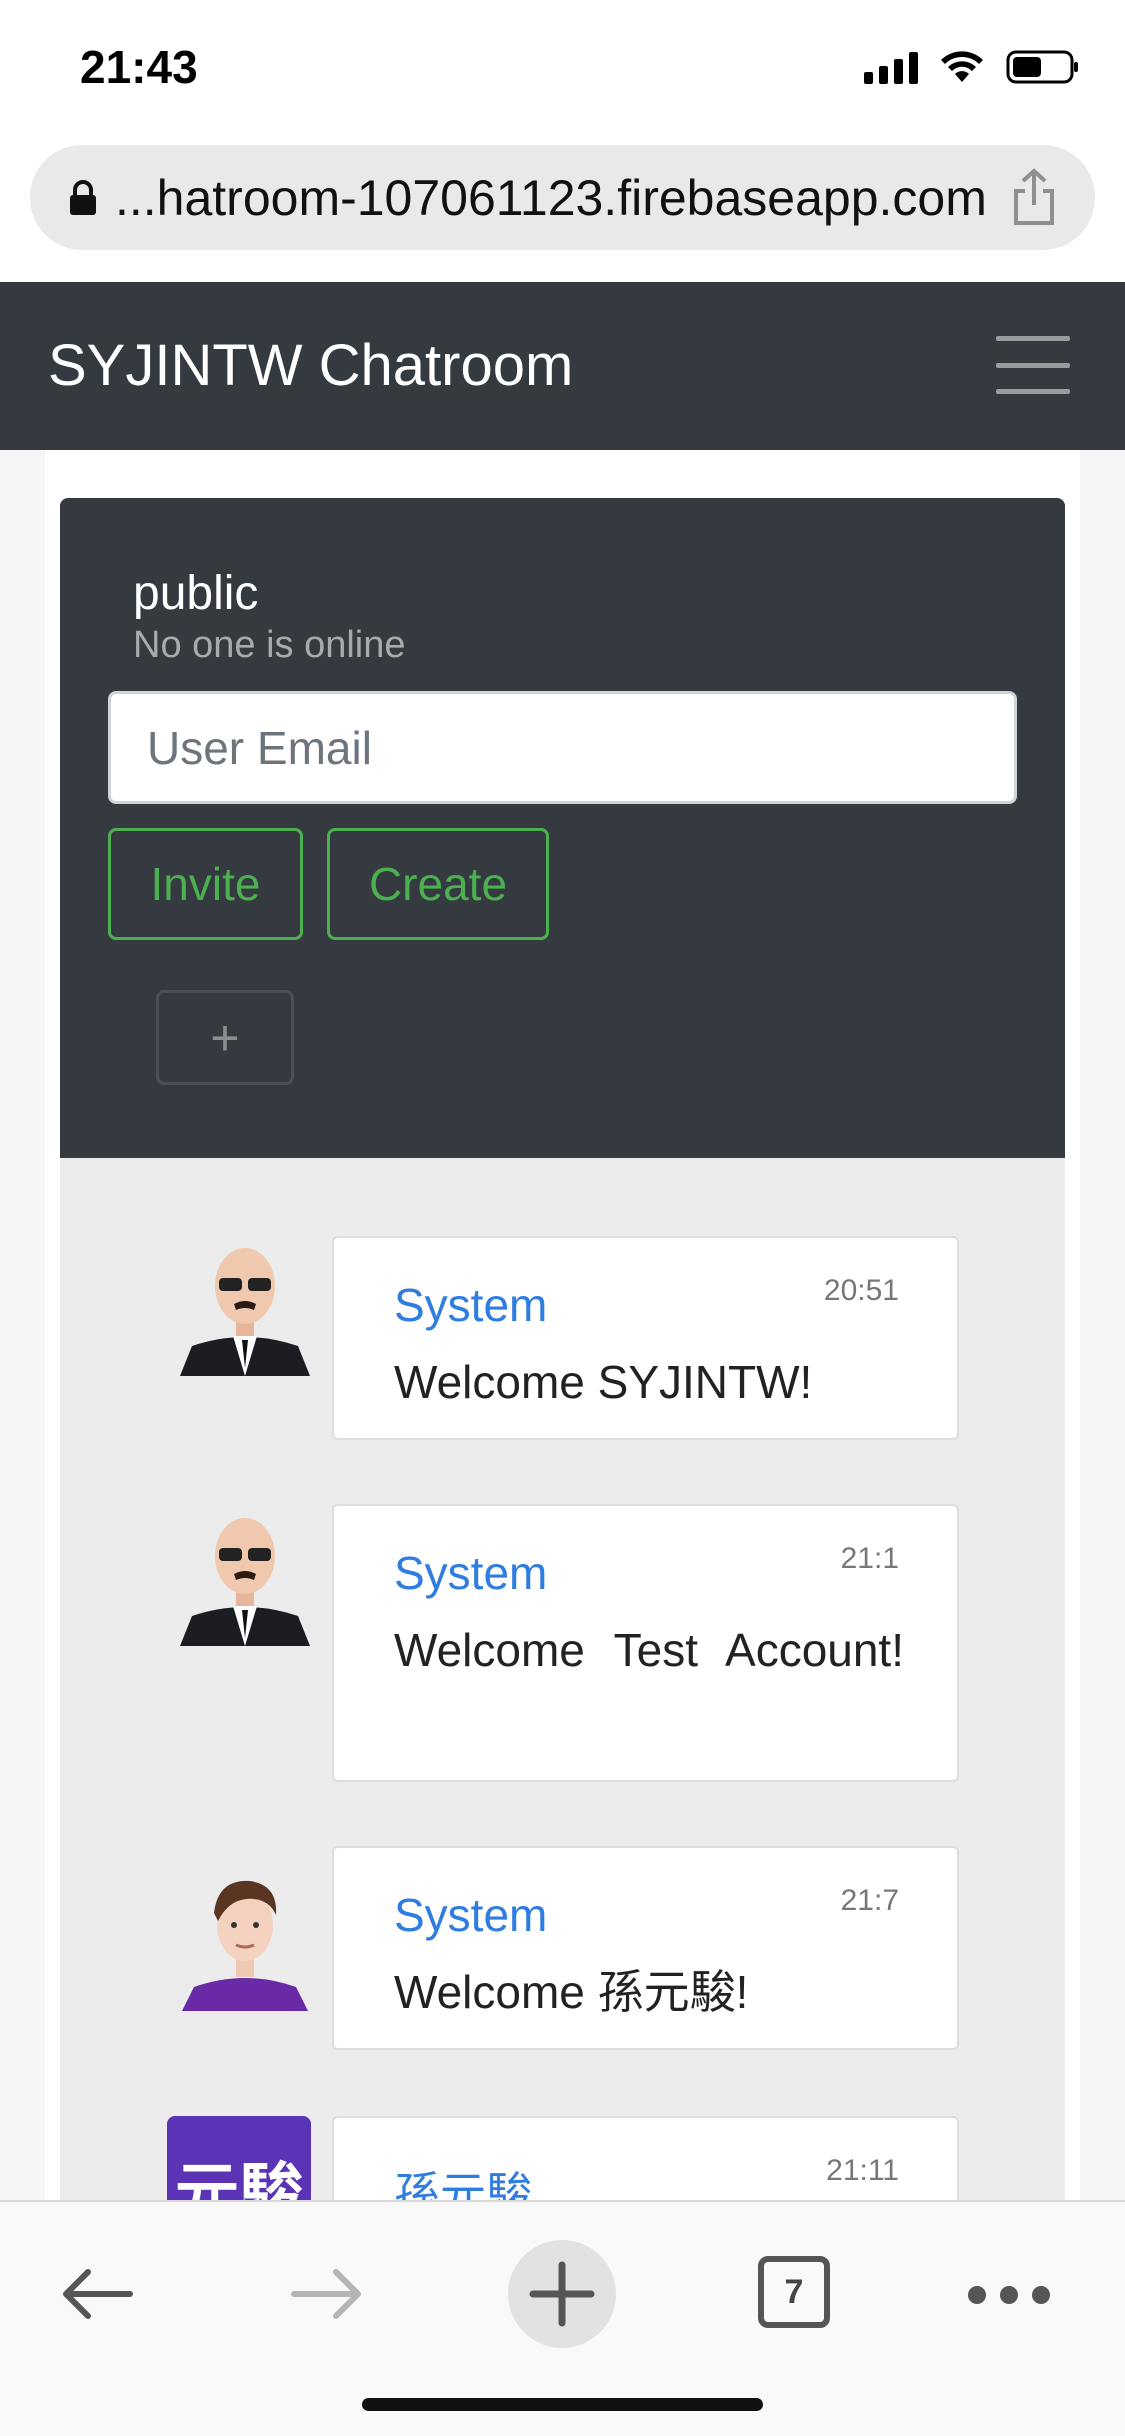 This screenshot has height=2436, width=1125. What do you see at coordinates (551, 198) in the screenshot?
I see `url-text: ...hatroom-107061123.firebaseapp.com` at bounding box center [551, 198].